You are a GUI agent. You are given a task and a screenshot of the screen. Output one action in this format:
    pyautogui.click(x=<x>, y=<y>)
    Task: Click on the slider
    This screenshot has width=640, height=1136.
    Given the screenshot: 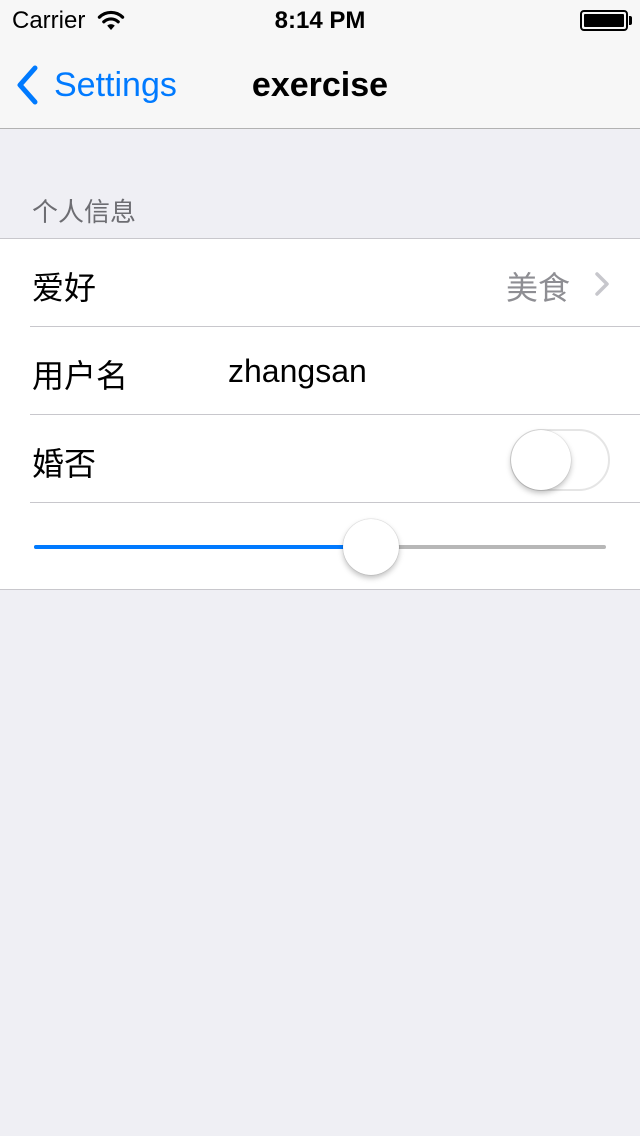 What is the action you would take?
    pyautogui.click(x=320, y=547)
    